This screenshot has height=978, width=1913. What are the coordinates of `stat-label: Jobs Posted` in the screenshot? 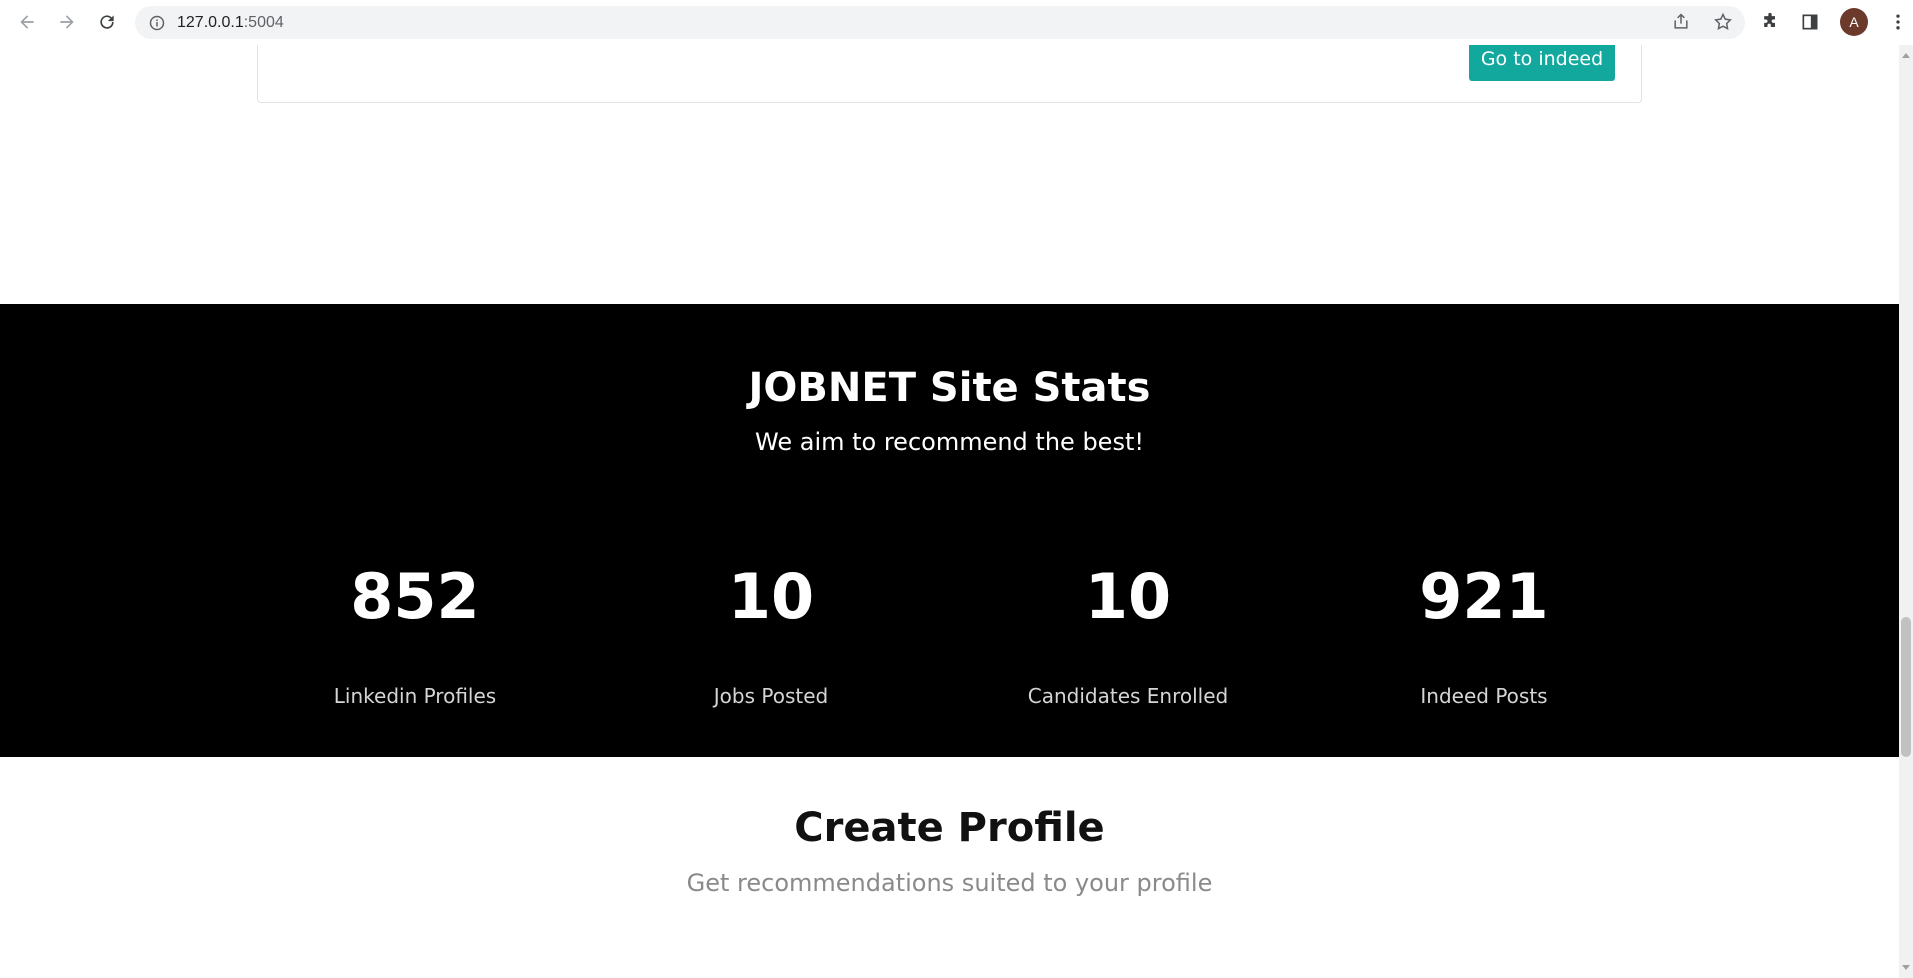 It's located at (771, 696).